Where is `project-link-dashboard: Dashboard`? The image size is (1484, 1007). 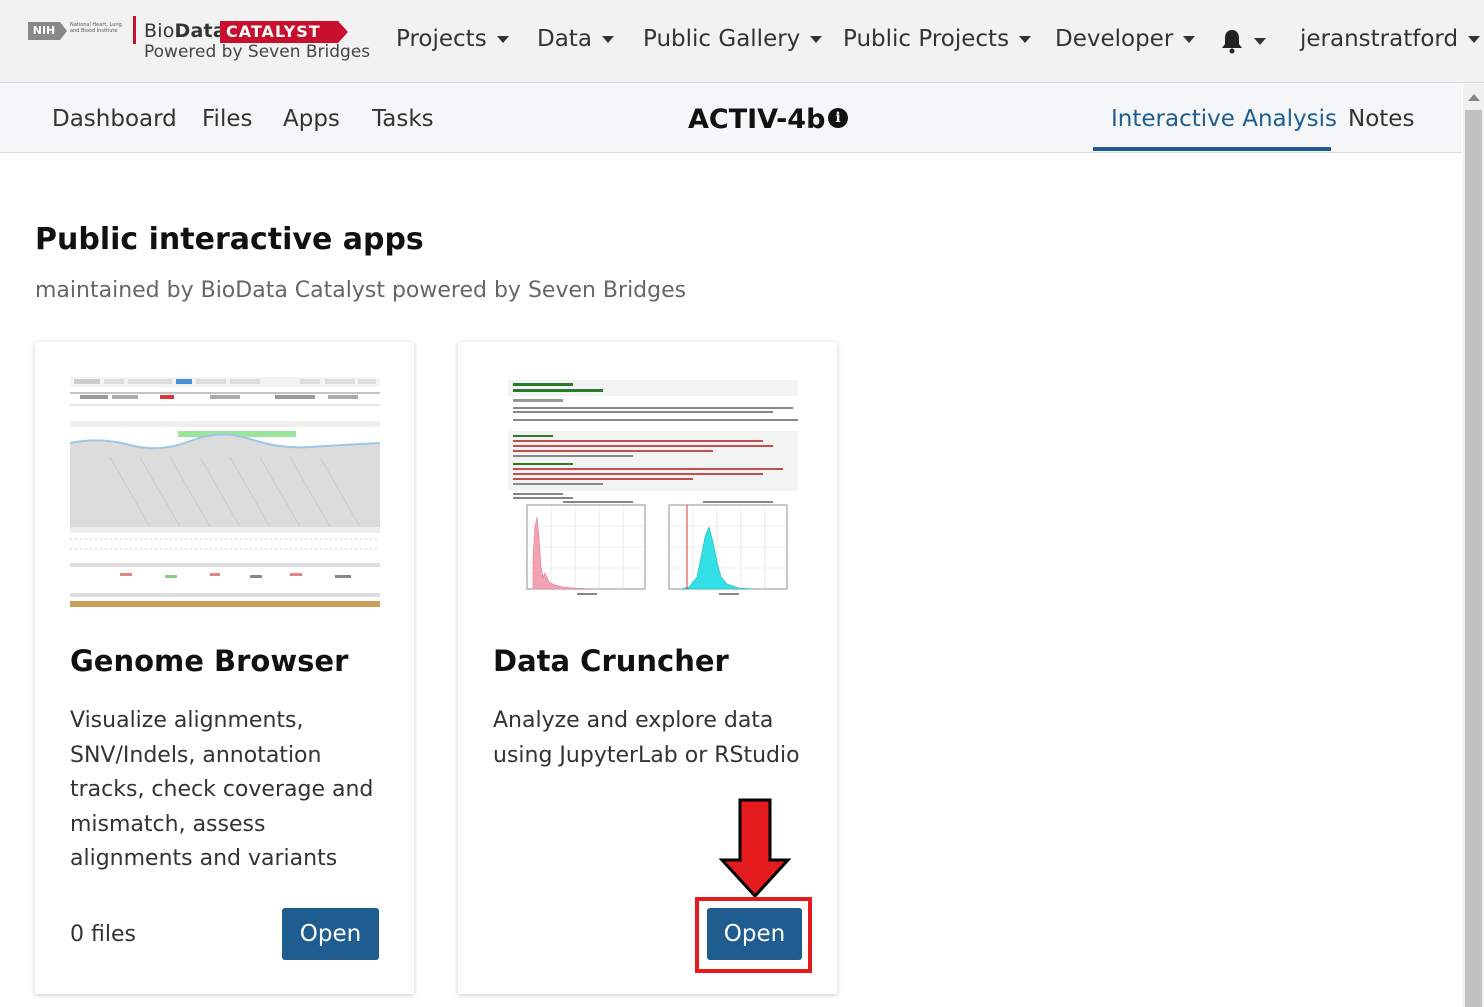
project-link-dashboard: Dashboard is located at coordinates (114, 119).